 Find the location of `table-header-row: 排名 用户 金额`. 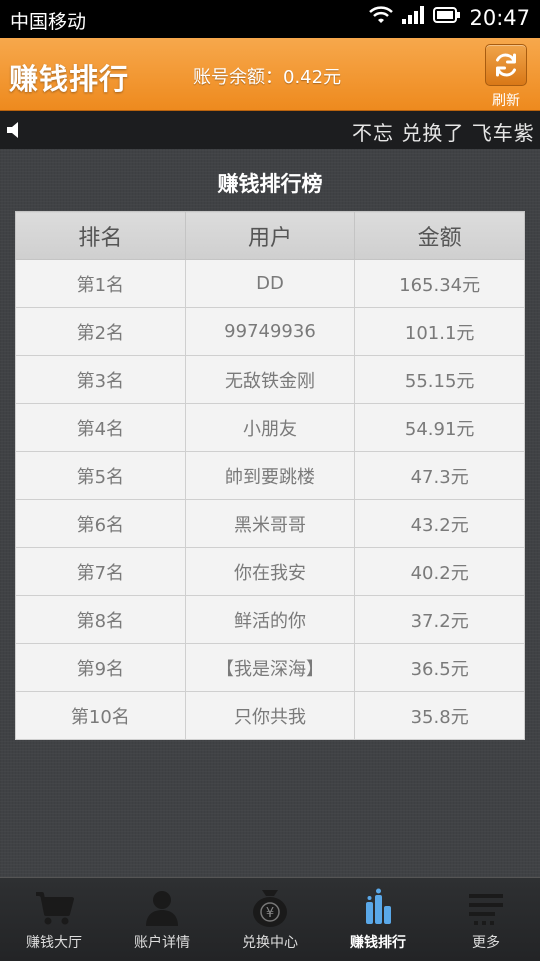

table-header-row: 排名 用户 金额 is located at coordinates (270, 235).